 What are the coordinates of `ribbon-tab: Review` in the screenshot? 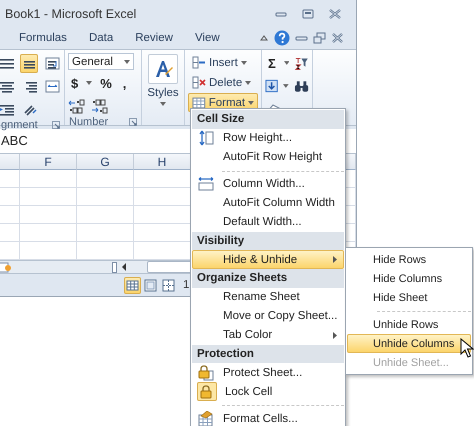 It's located at (154, 38).